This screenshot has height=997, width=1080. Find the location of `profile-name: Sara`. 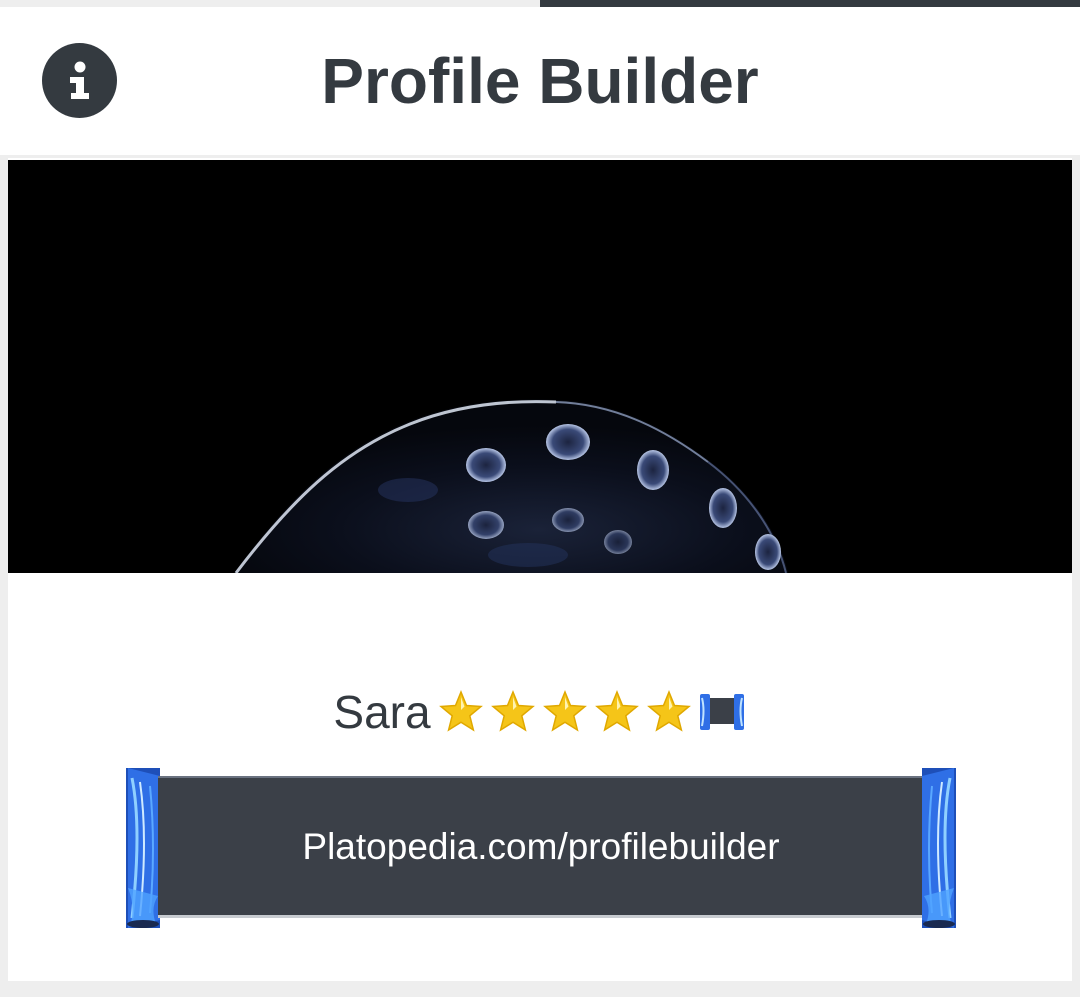

profile-name: Sara is located at coordinates (382, 712).